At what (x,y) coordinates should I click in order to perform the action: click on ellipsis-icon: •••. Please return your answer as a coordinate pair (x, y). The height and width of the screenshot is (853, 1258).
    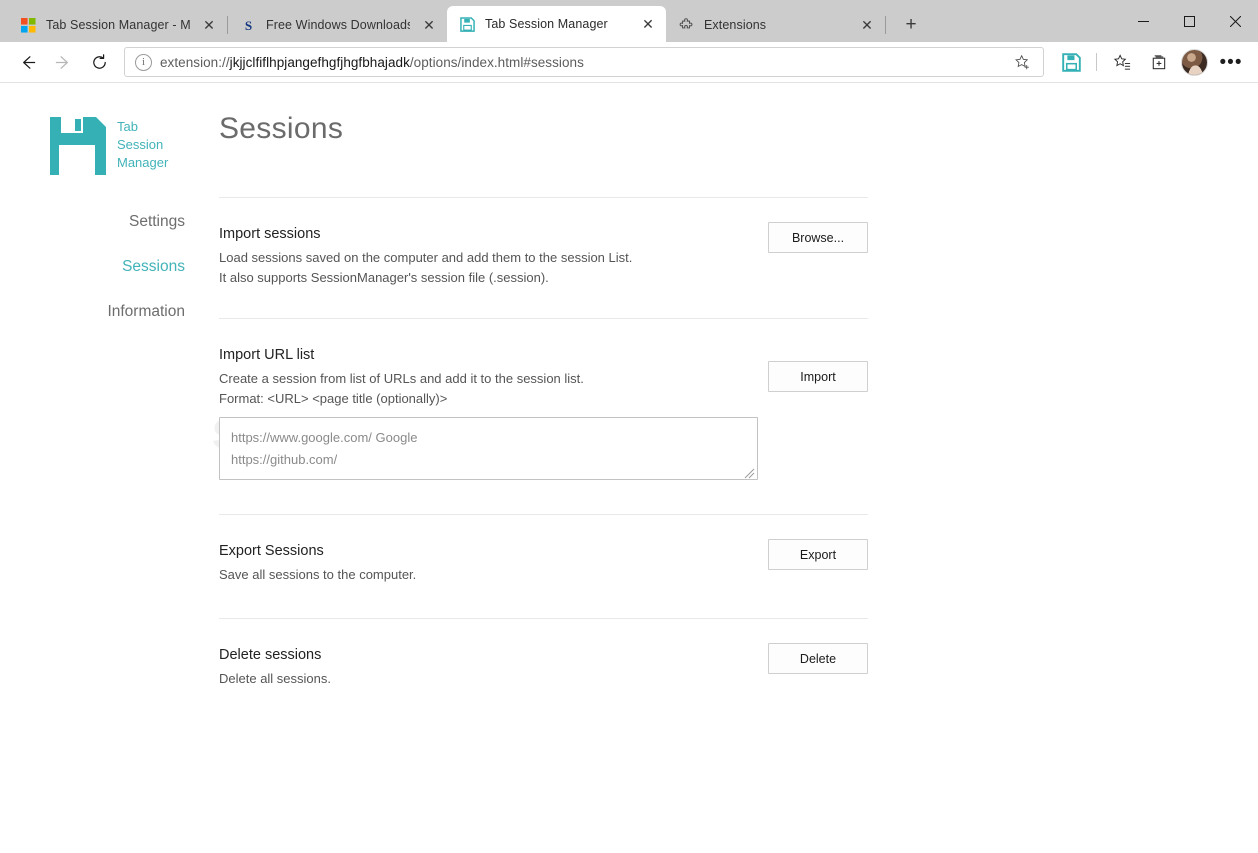
    Looking at the image, I should click on (1231, 62).